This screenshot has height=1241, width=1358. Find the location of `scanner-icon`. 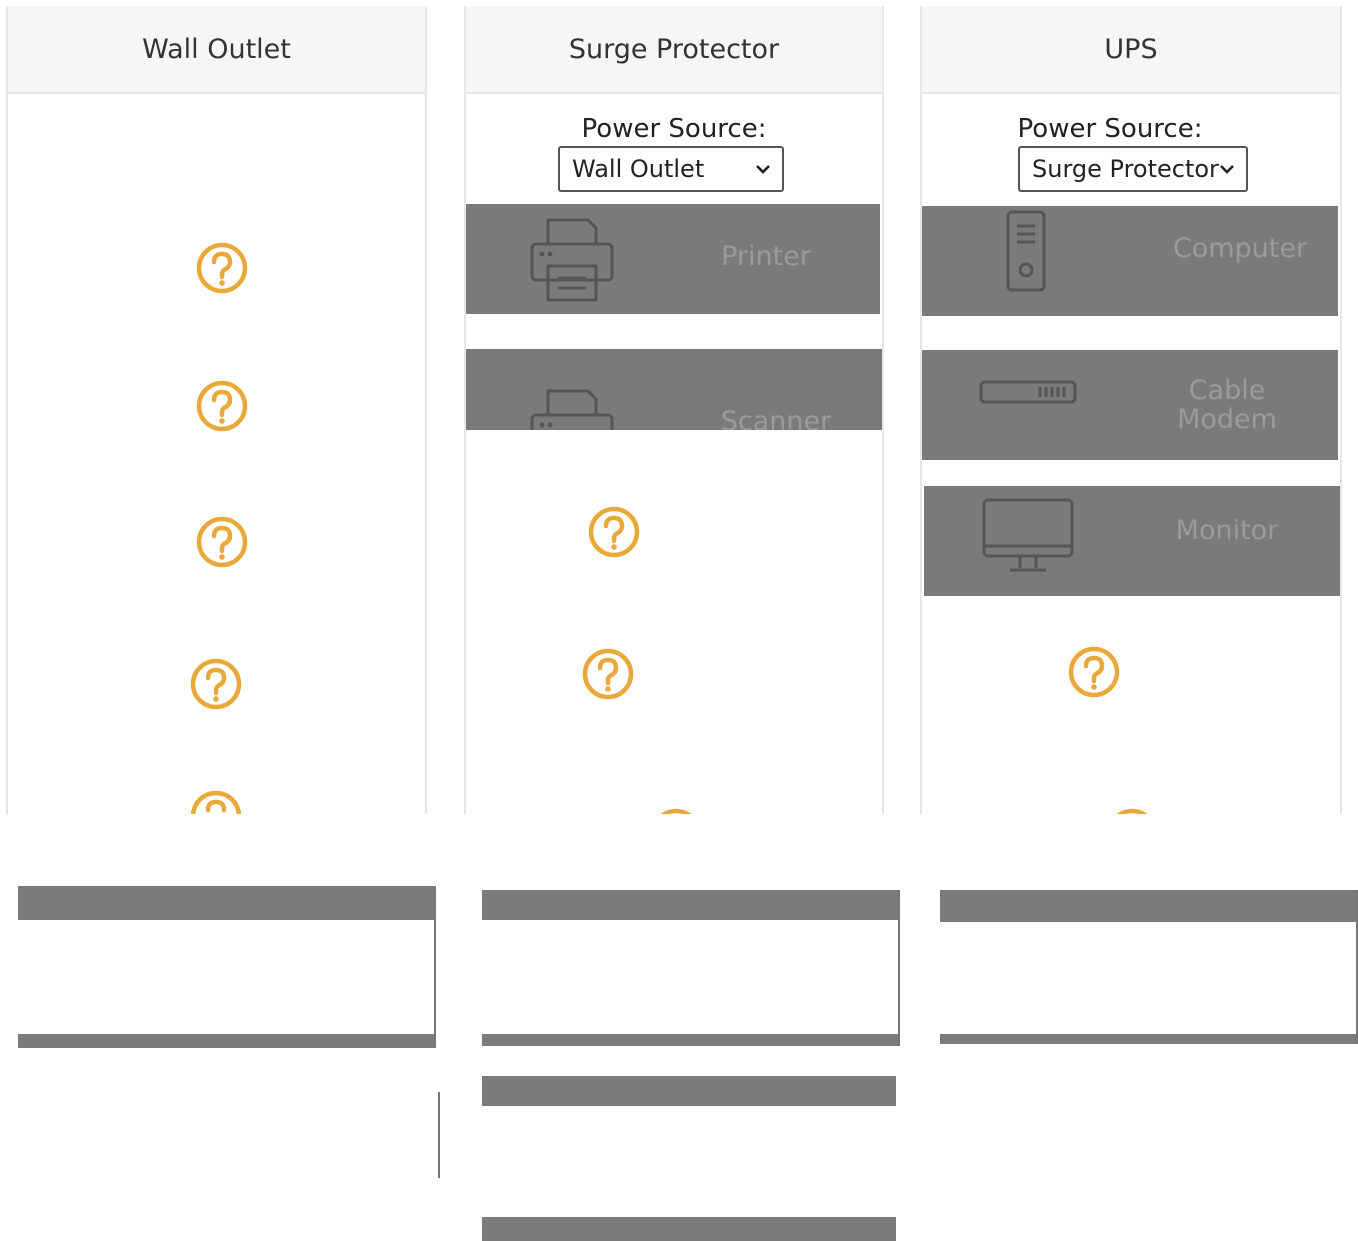

scanner-icon is located at coordinates (572, 409).